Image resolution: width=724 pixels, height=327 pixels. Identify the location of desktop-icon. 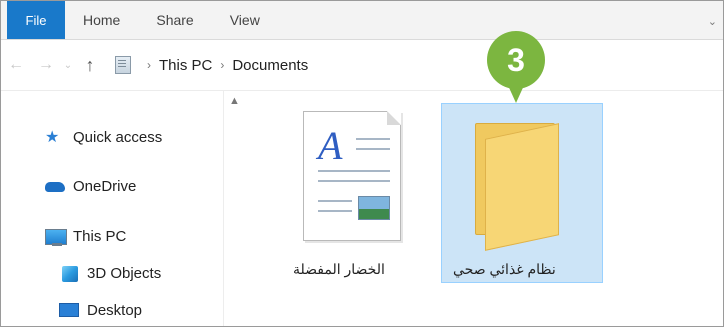
(70, 310).